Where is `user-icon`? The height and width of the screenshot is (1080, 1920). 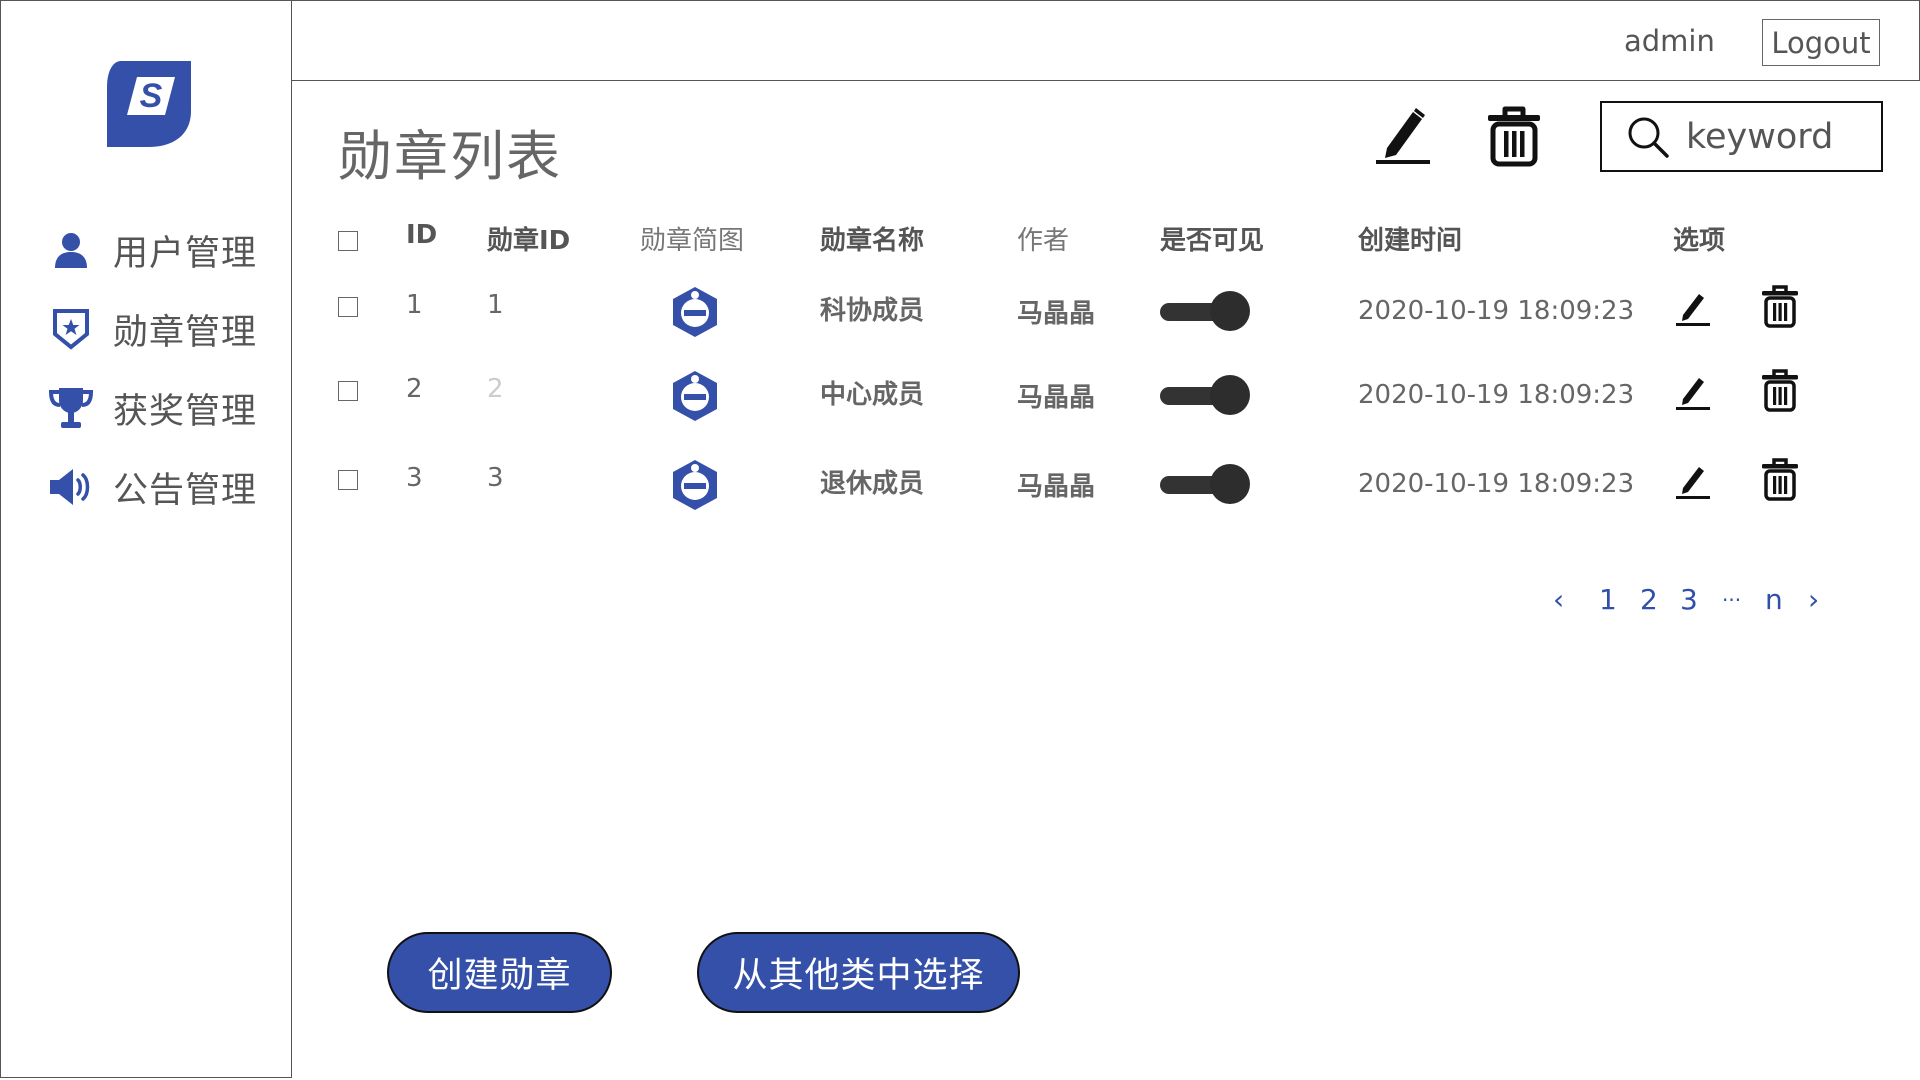
user-icon is located at coordinates (71, 250).